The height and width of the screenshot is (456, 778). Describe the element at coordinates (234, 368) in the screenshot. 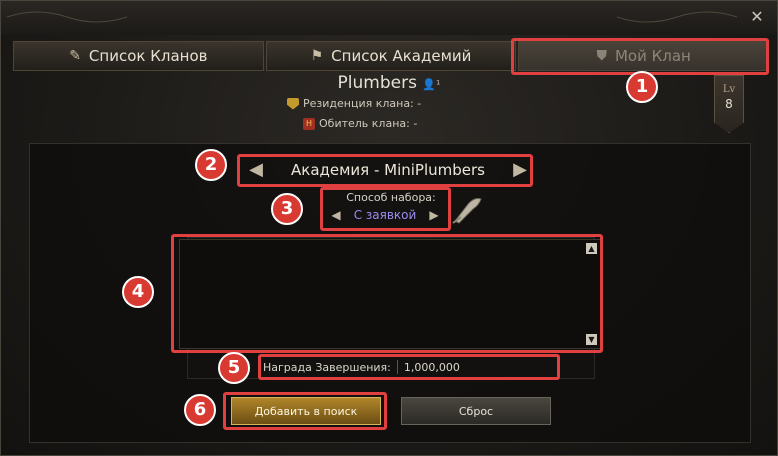

I see `callout-badge-5: 5` at that location.